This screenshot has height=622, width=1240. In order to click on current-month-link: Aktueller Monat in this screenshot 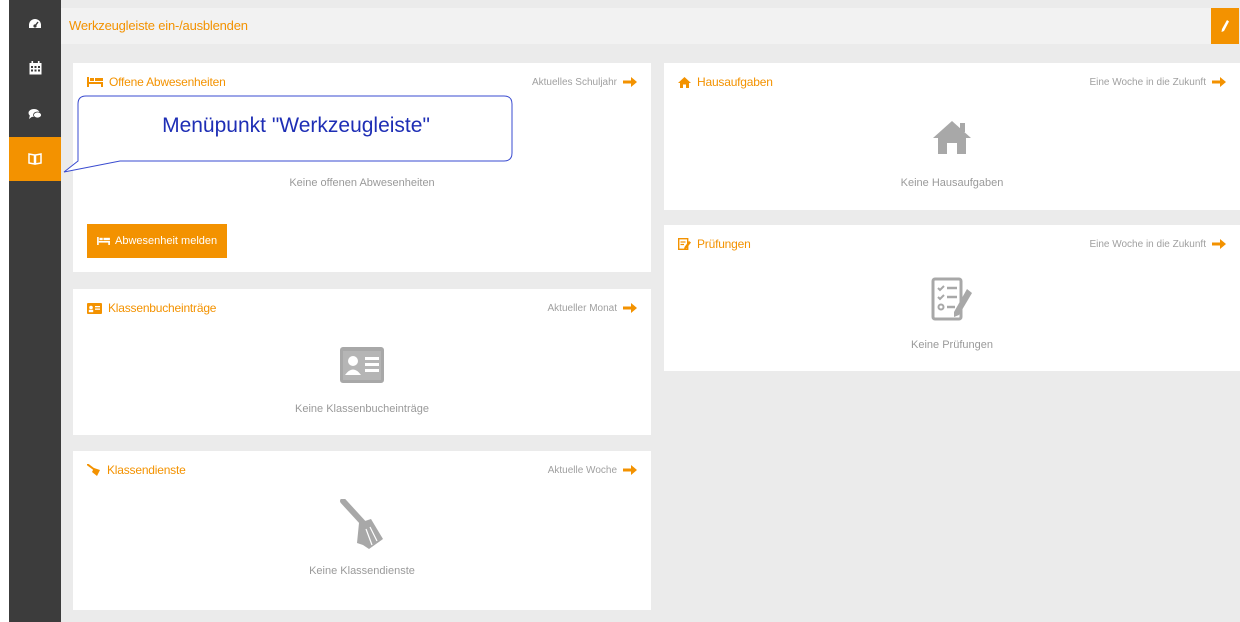, I will do `click(592, 308)`.